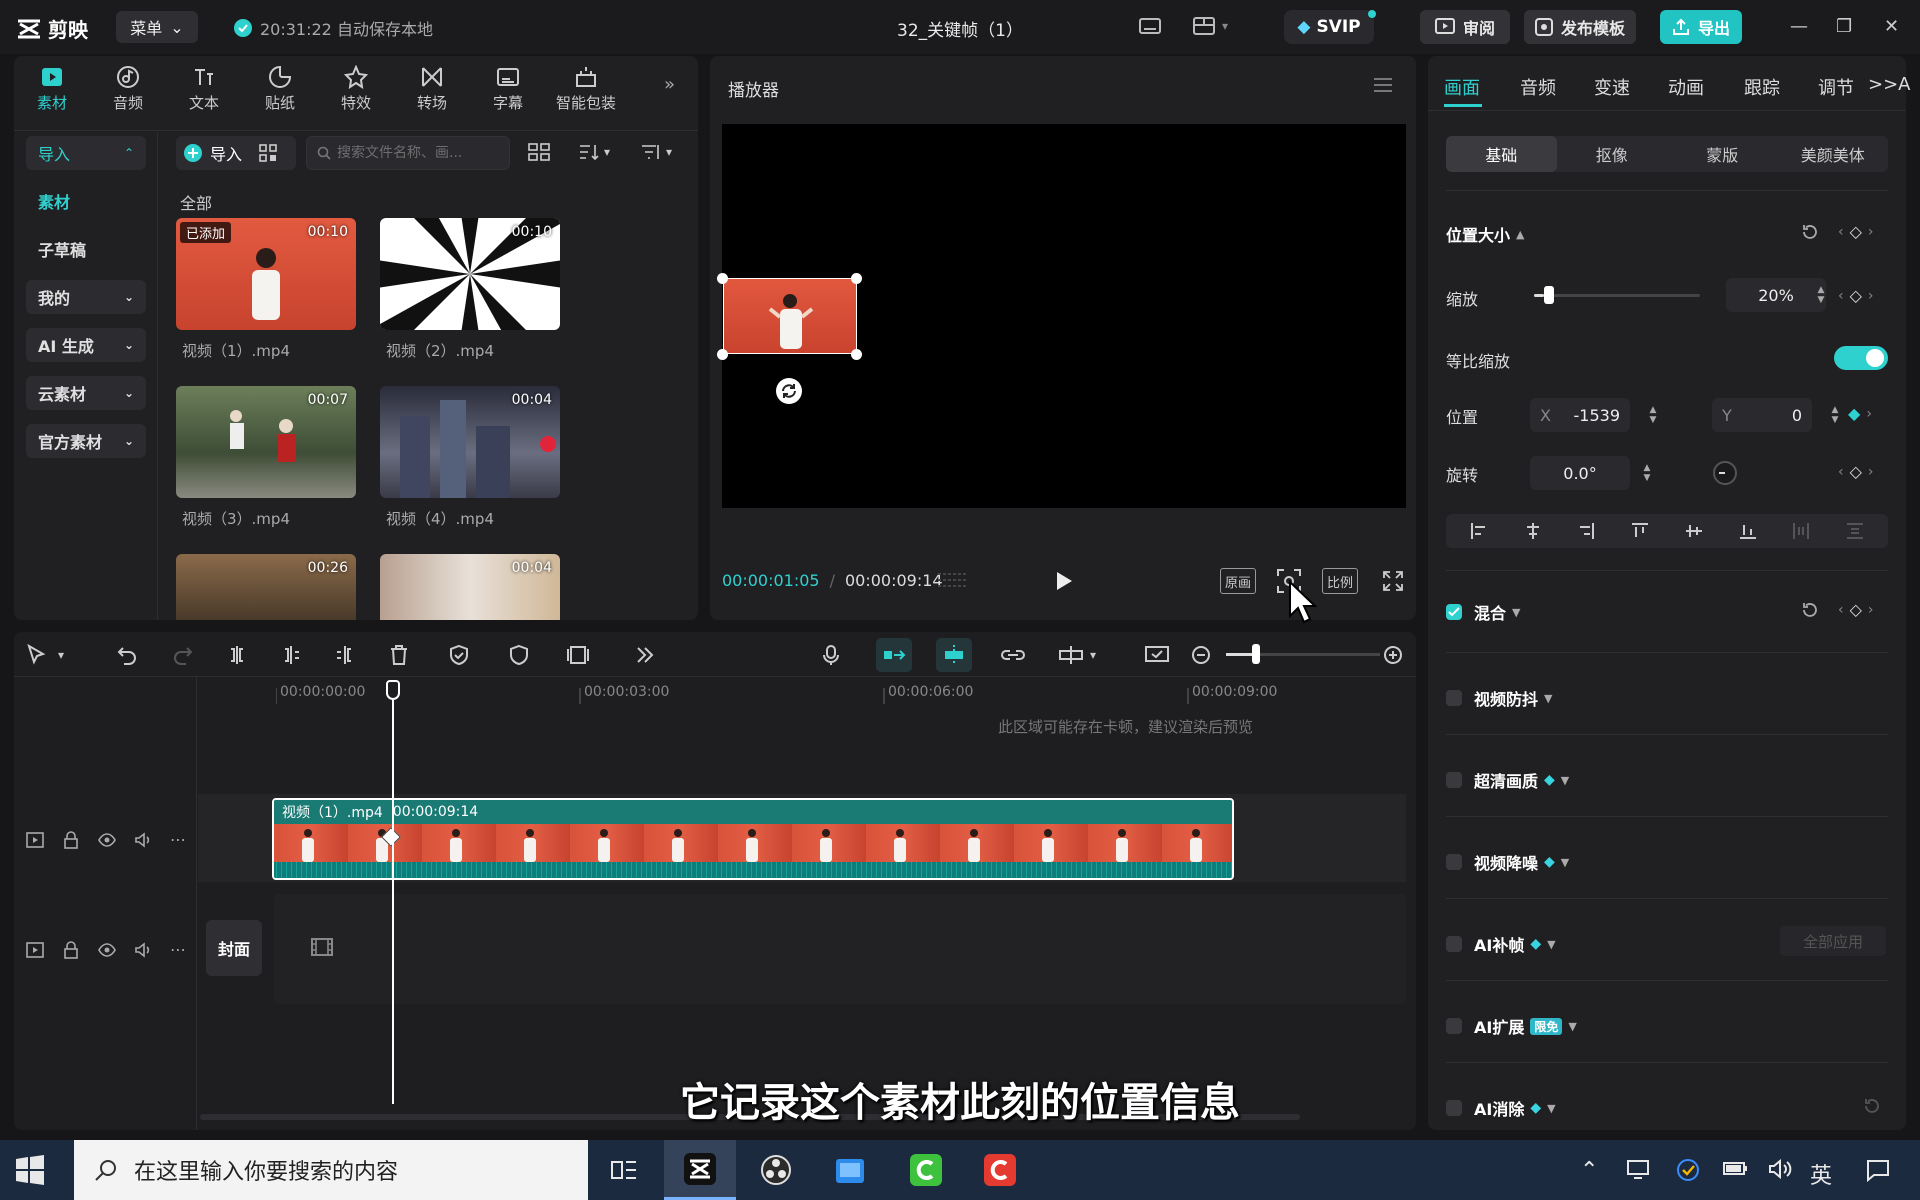  What do you see at coordinates (1653, 415) in the screenshot?
I see `position-x-stepper: ▲ ▼` at bounding box center [1653, 415].